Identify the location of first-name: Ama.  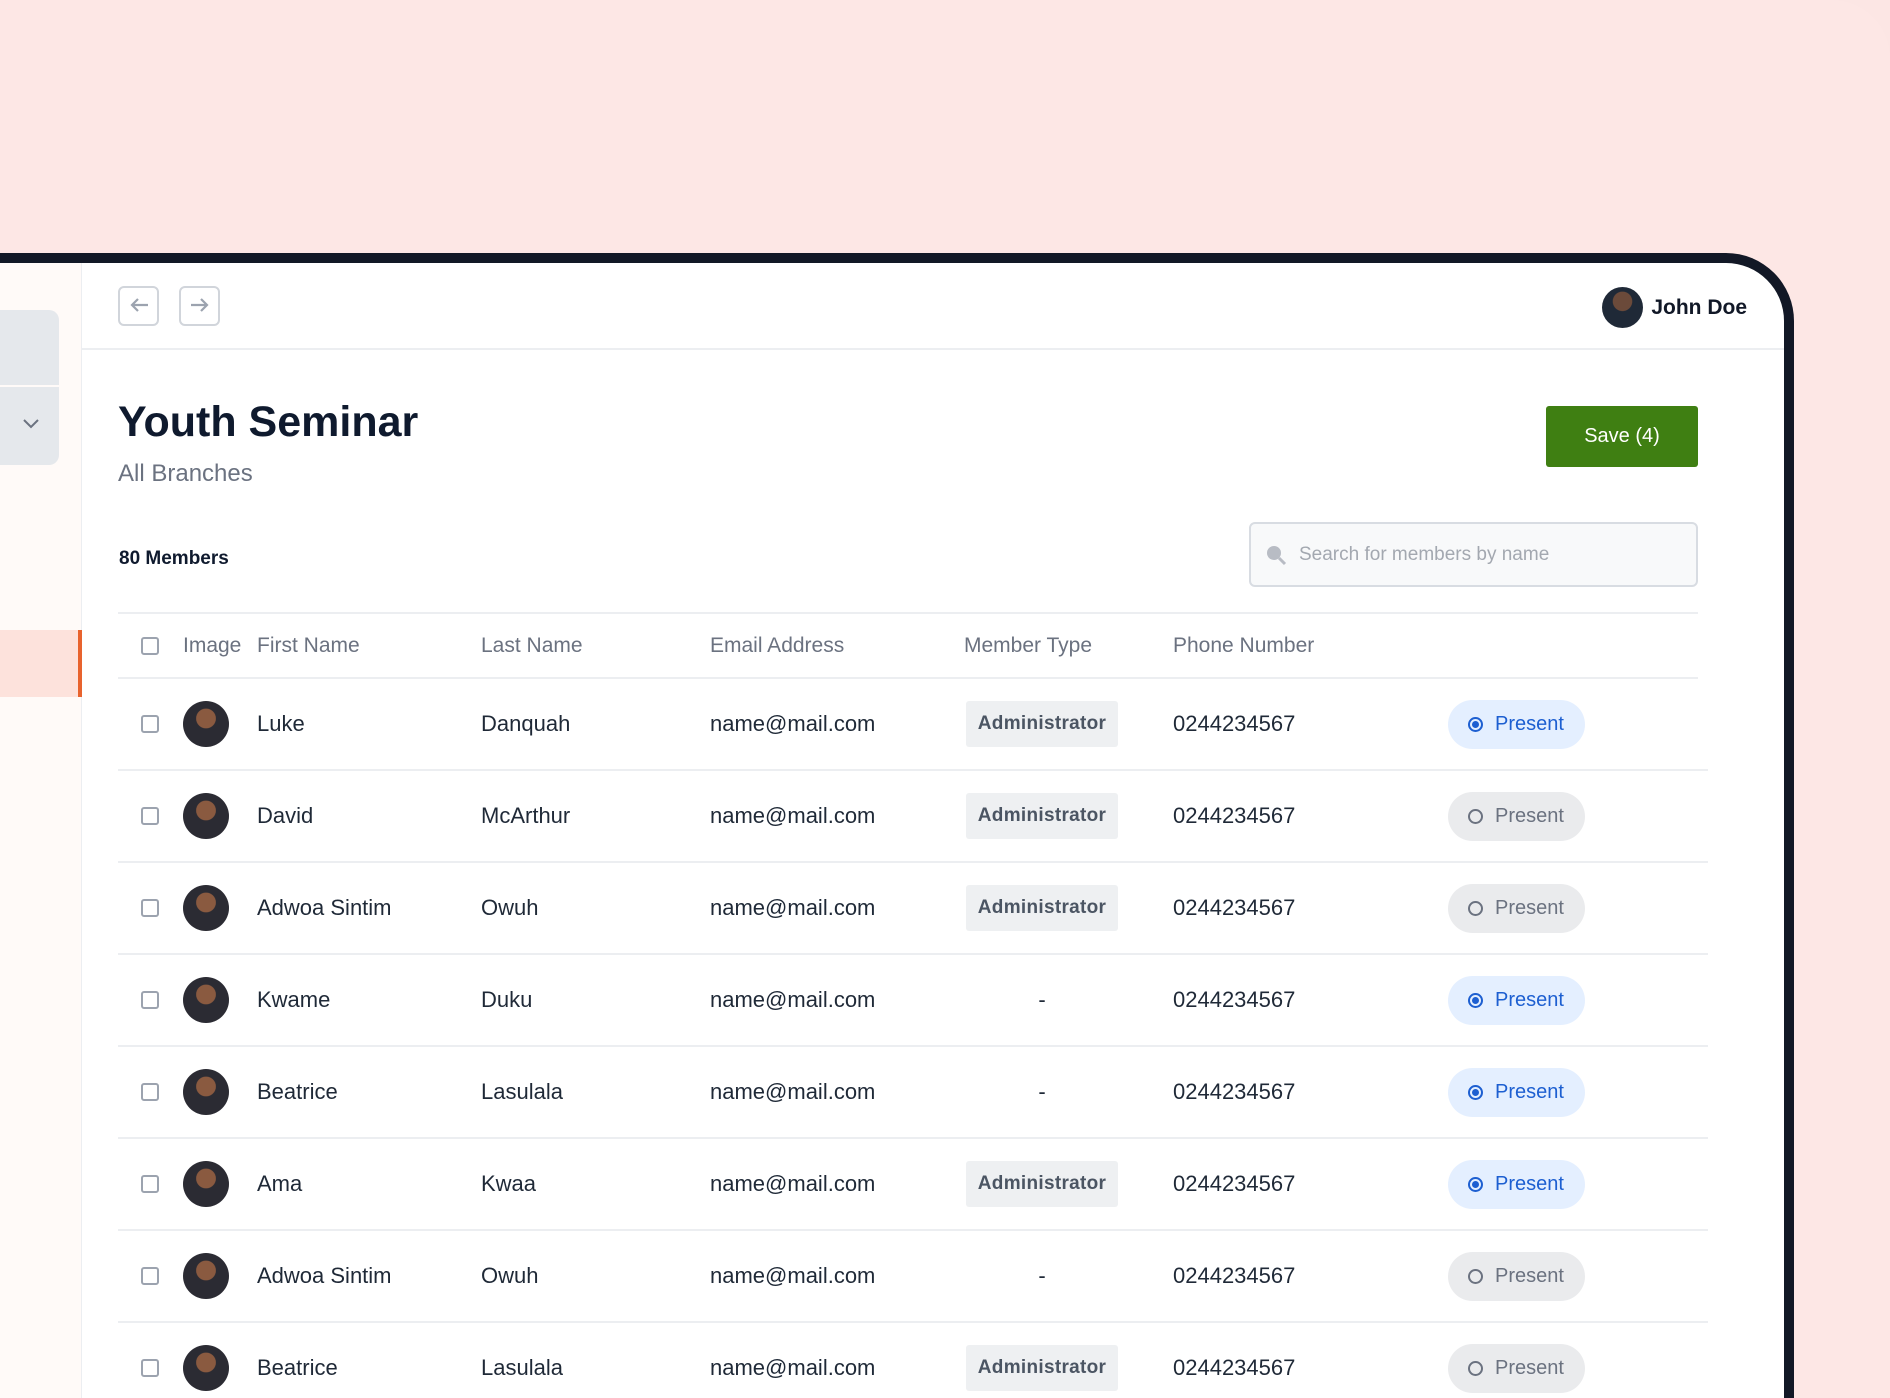
(280, 1183).